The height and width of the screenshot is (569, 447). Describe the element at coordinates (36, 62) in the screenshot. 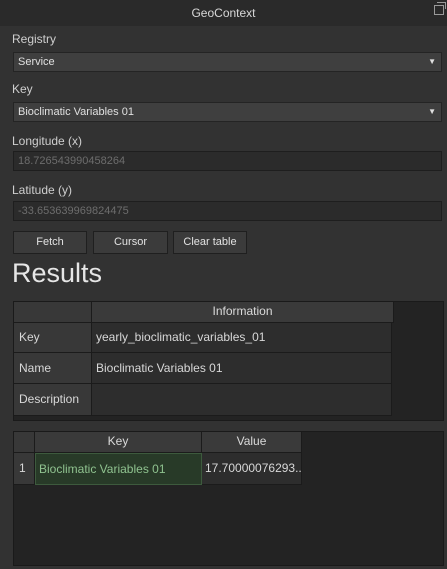

I see `registry-selected-value: Service` at that location.